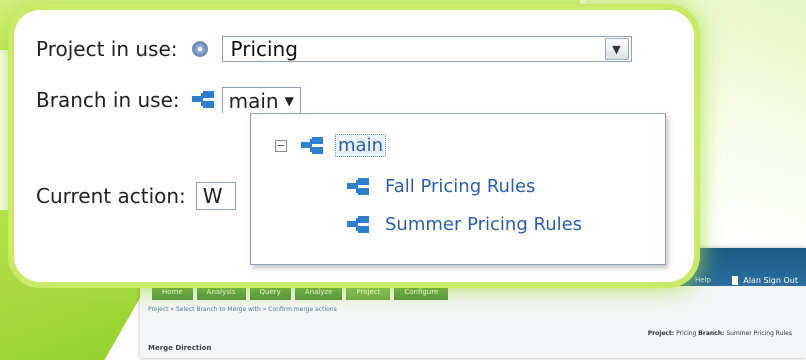 Image resolution: width=806 pixels, height=360 pixels. I want to click on project-label: Project in use:, so click(107, 49).